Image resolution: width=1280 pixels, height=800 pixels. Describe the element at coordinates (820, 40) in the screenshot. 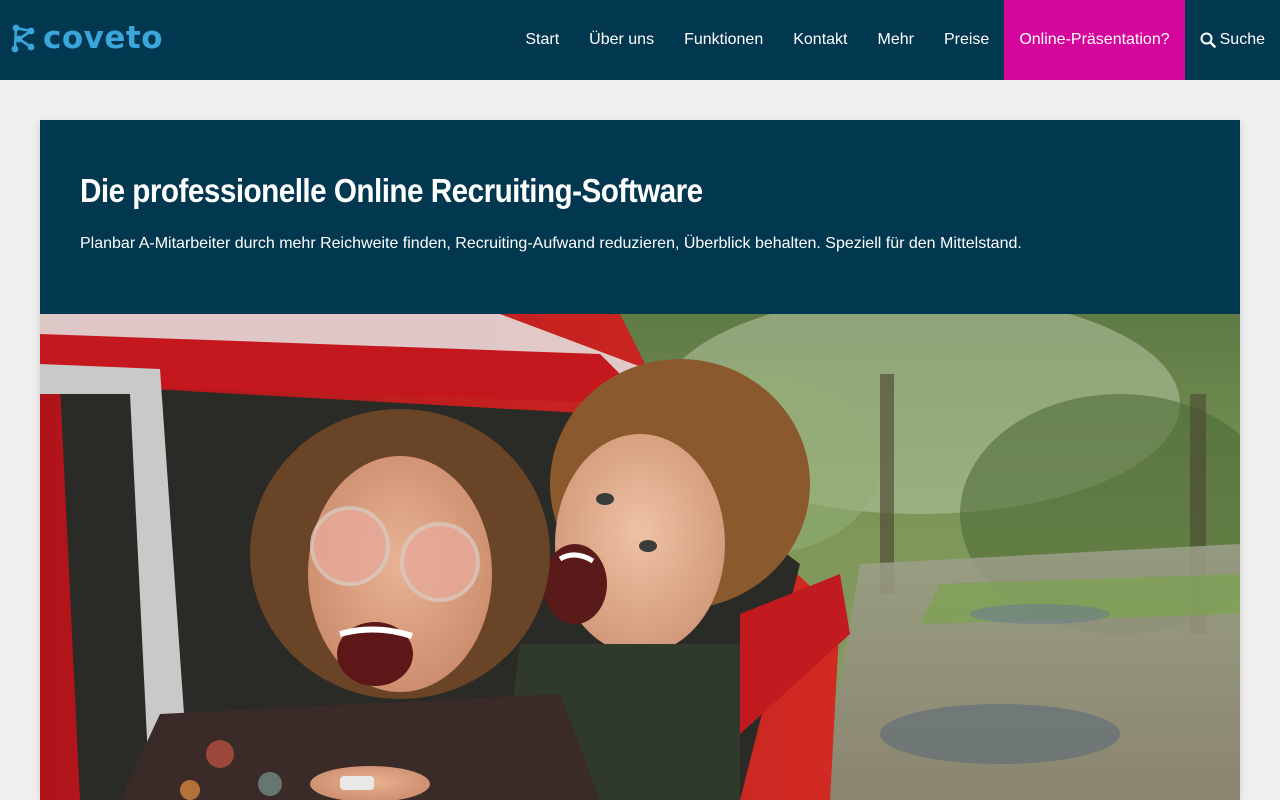

I see `nav-item-kontakt: Kontakt` at that location.